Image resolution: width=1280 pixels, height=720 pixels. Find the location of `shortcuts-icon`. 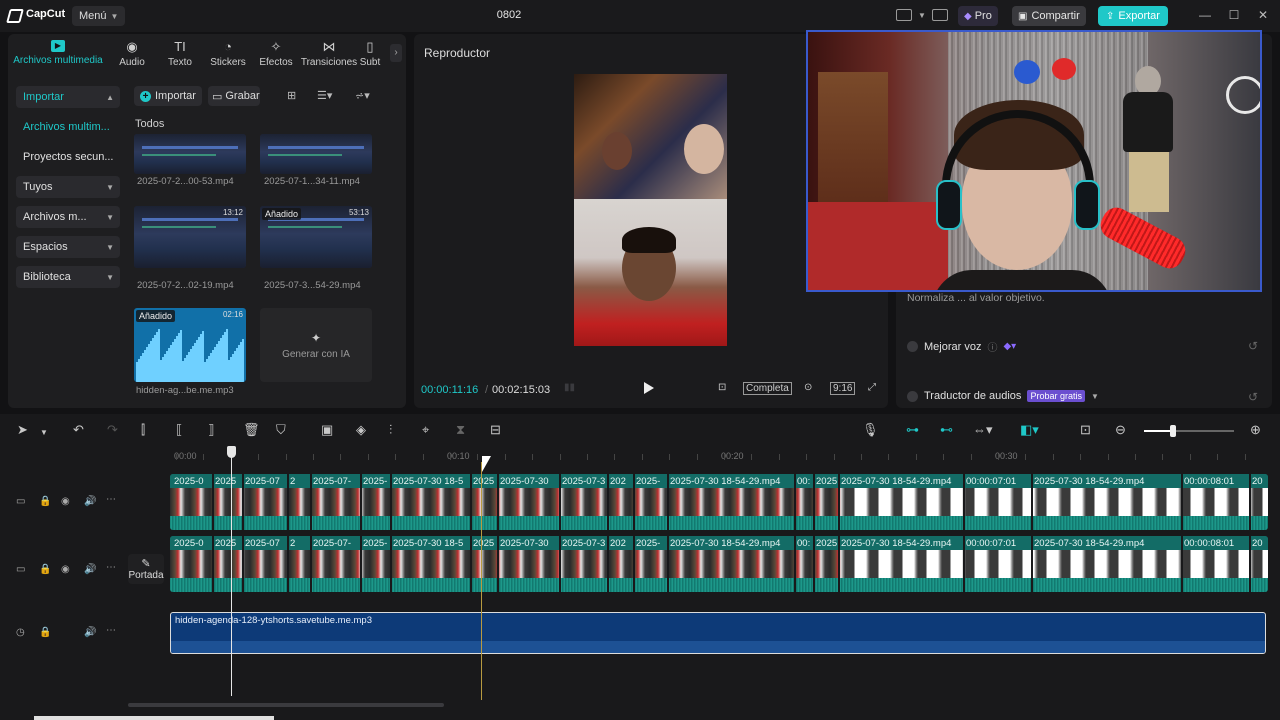

shortcuts-icon is located at coordinates (940, 15).